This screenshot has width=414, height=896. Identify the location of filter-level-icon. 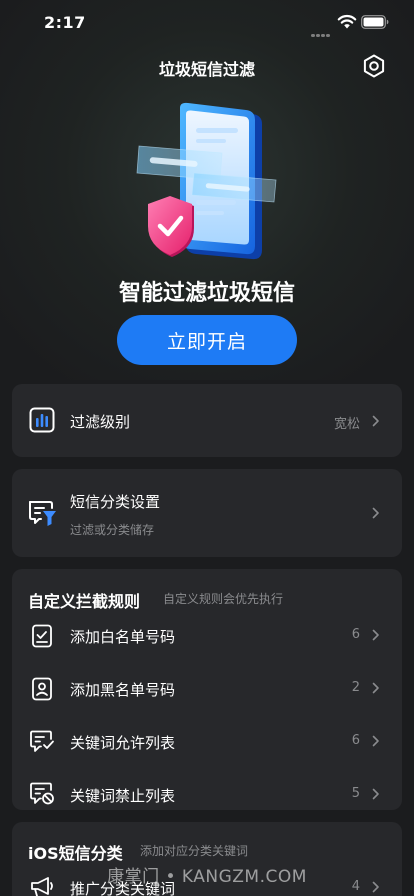
(42, 420).